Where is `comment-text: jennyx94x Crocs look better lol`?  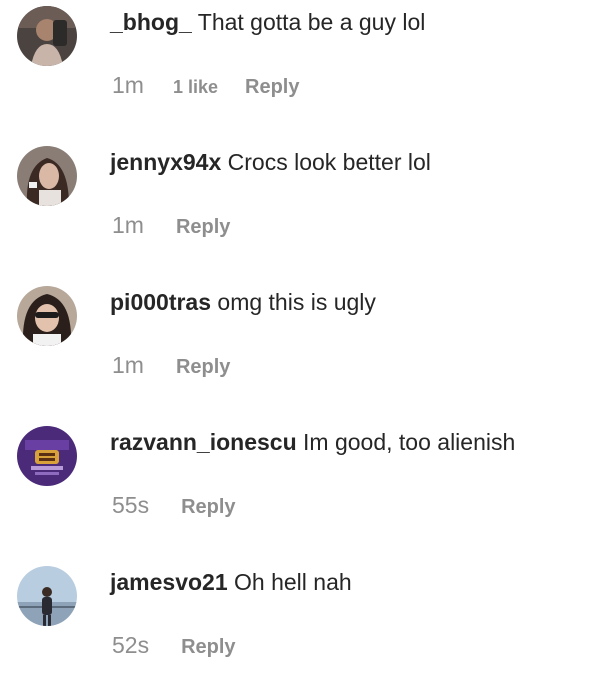 comment-text: jennyx94x Crocs look better lol is located at coordinates (270, 162).